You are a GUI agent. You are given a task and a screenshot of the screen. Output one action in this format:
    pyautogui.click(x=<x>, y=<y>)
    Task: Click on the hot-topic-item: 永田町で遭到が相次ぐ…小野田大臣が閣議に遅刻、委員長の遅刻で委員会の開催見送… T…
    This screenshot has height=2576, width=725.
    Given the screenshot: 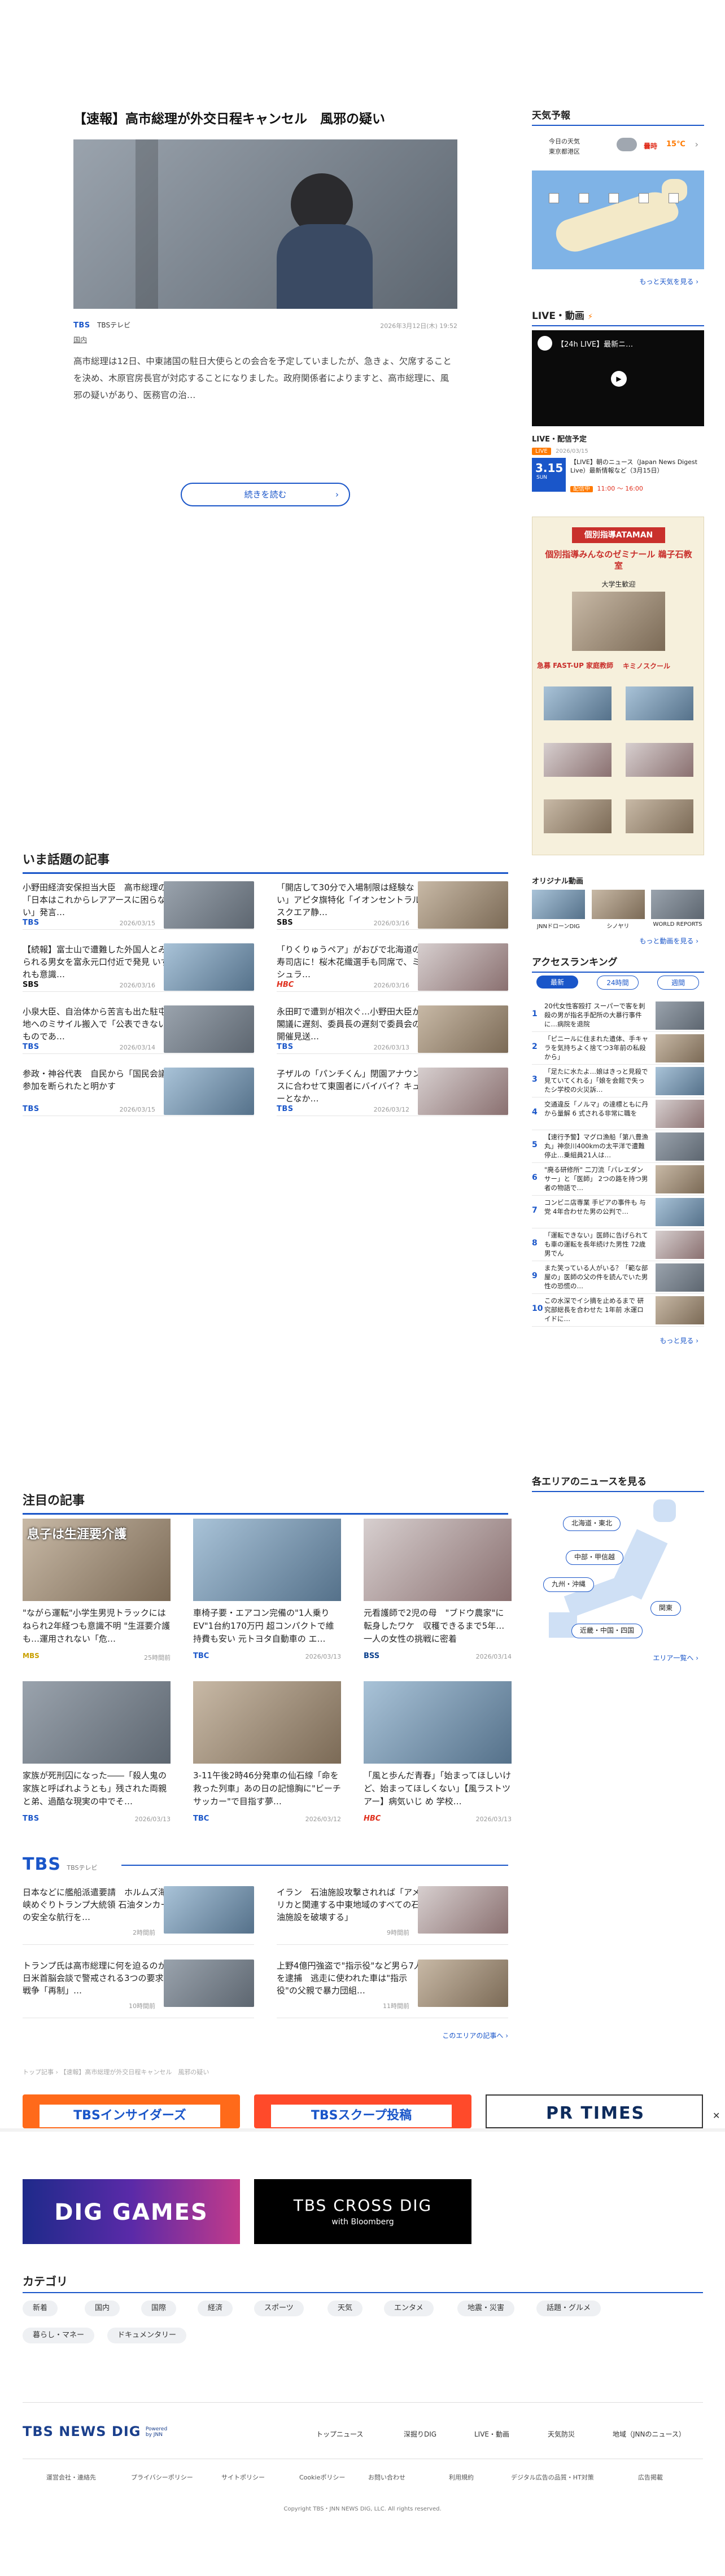 What is the action you would take?
    pyautogui.click(x=393, y=1028)
    